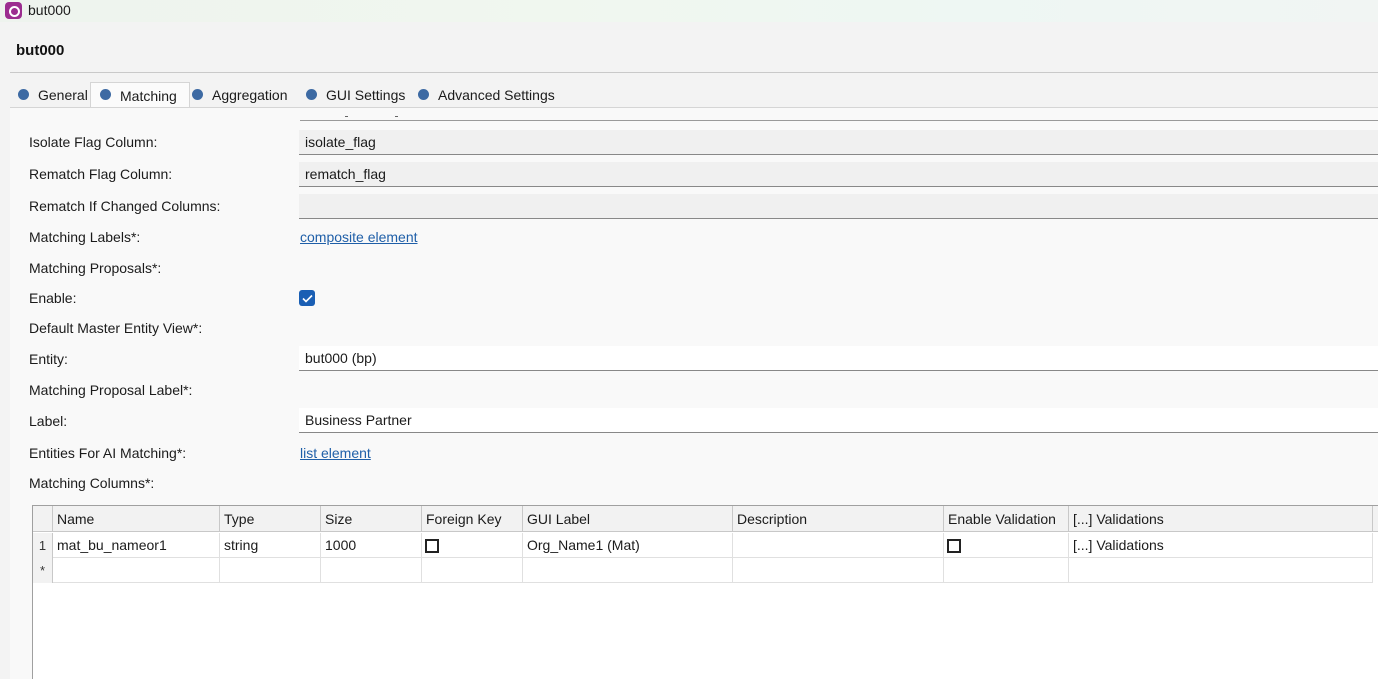  Describe the element at coordinates (13, 10) in the screenshot. I see `app-icon` at that location.